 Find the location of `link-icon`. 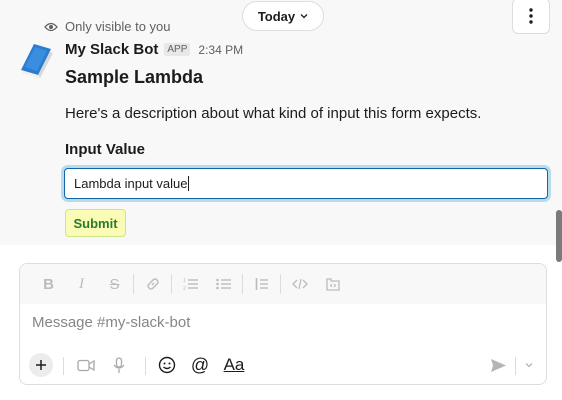

link-icon is located at coordinates (152, 284).